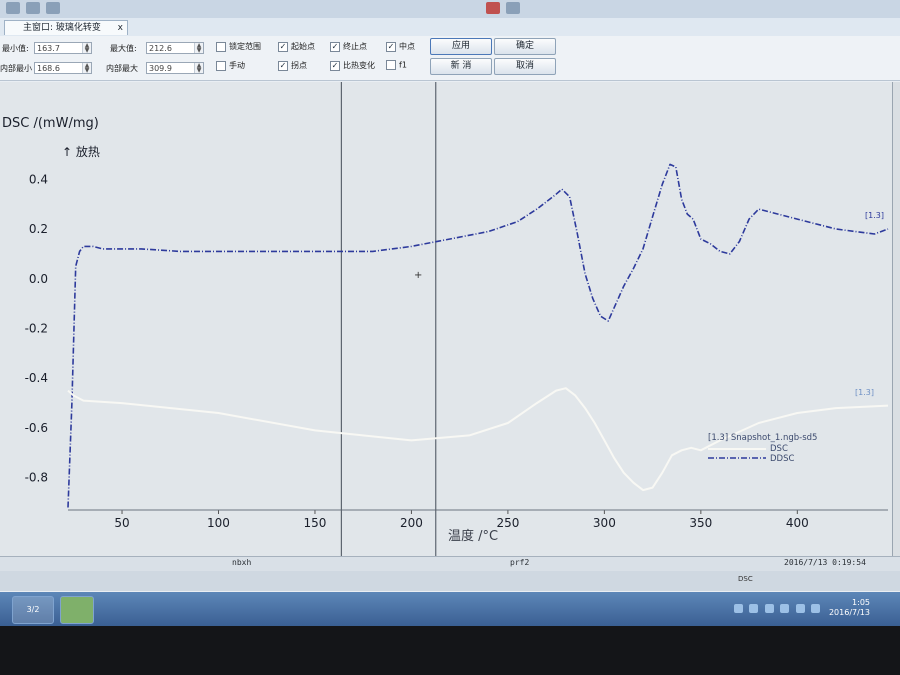  Describe the element at coordinates (450, 27) in the screenshot. I see `tab-bar: 主窗口: 玻璃化转变 x` at that location.